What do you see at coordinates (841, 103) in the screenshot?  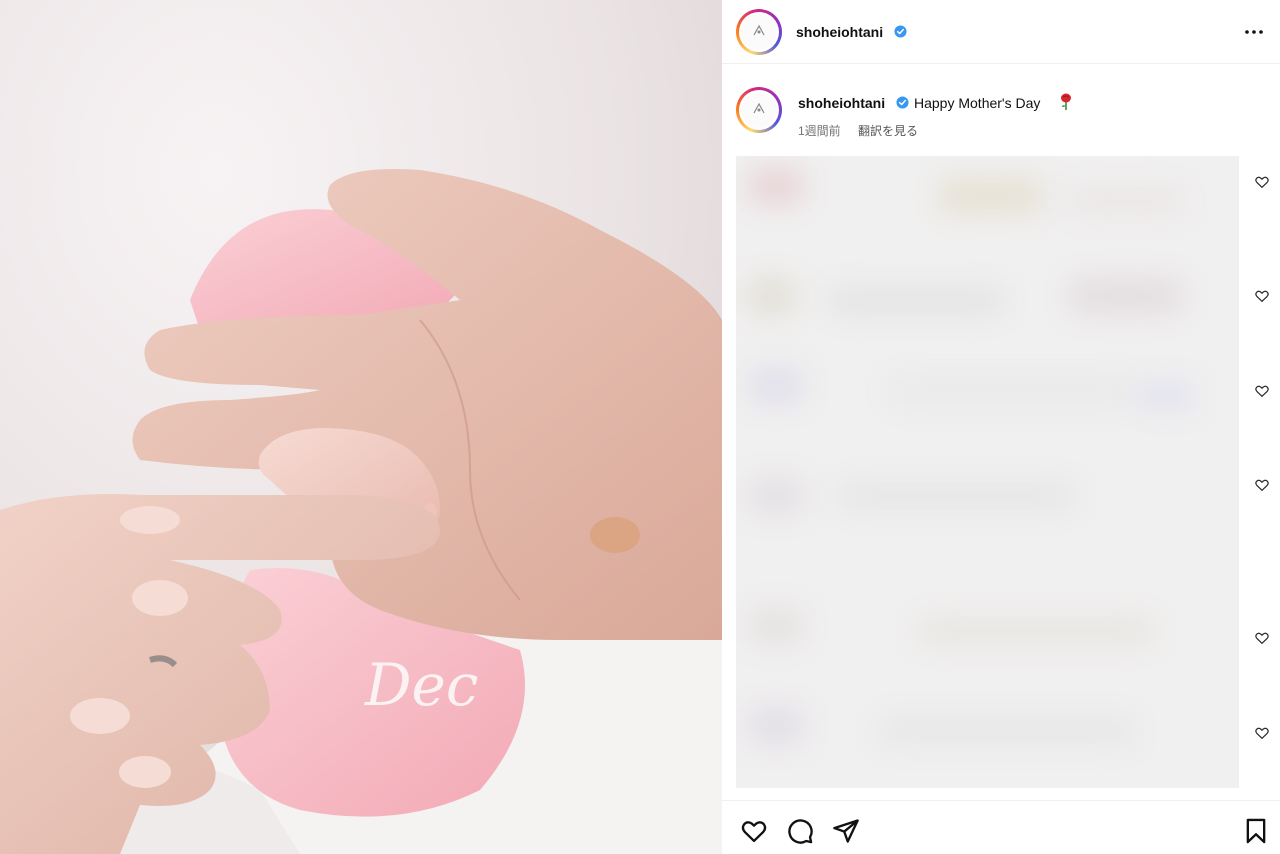 I see `caption-username: shoheiohtani` at bounding box center [841, 103].